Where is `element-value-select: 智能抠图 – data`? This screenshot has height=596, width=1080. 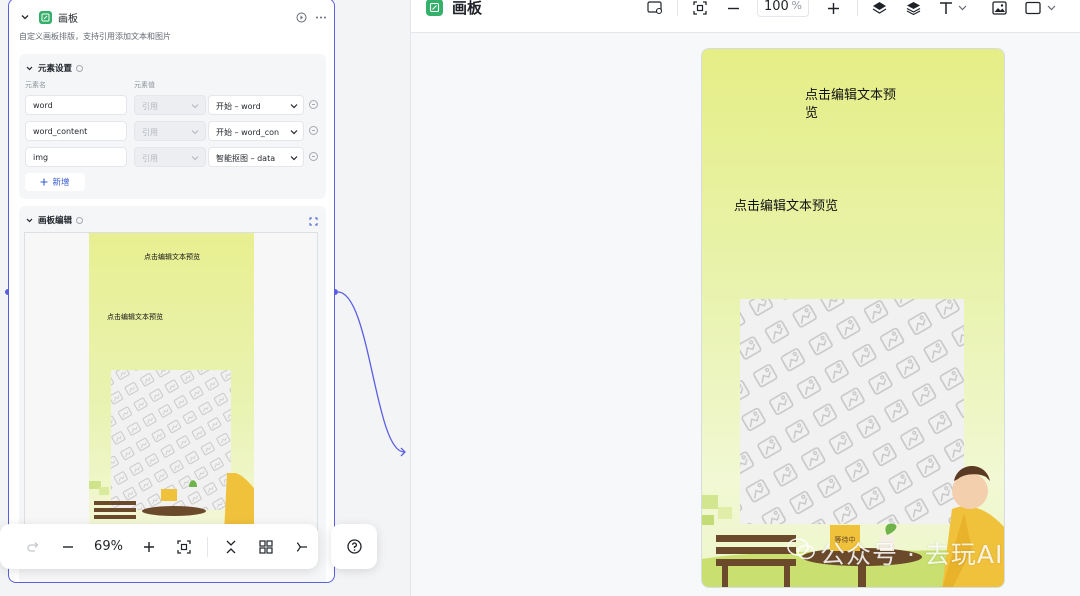
element-value-select: 智能抠图 – data is located at coordinates (256, 157).